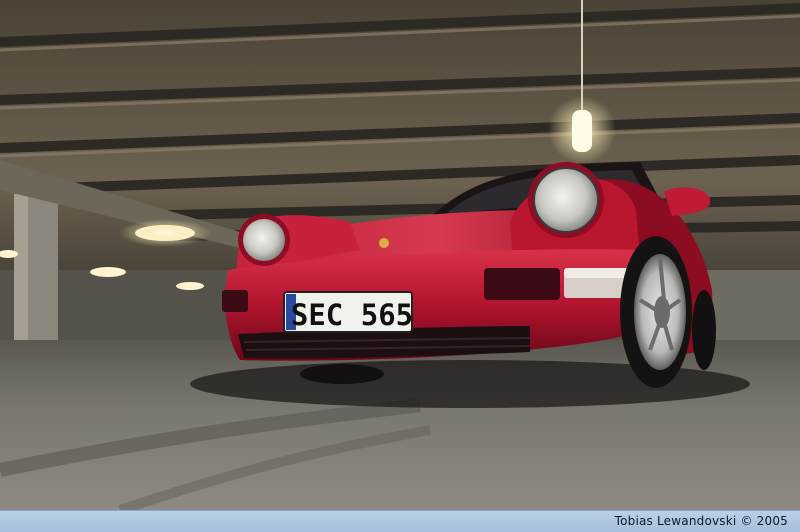  I want to click on front-wheel, so click(656, 312).